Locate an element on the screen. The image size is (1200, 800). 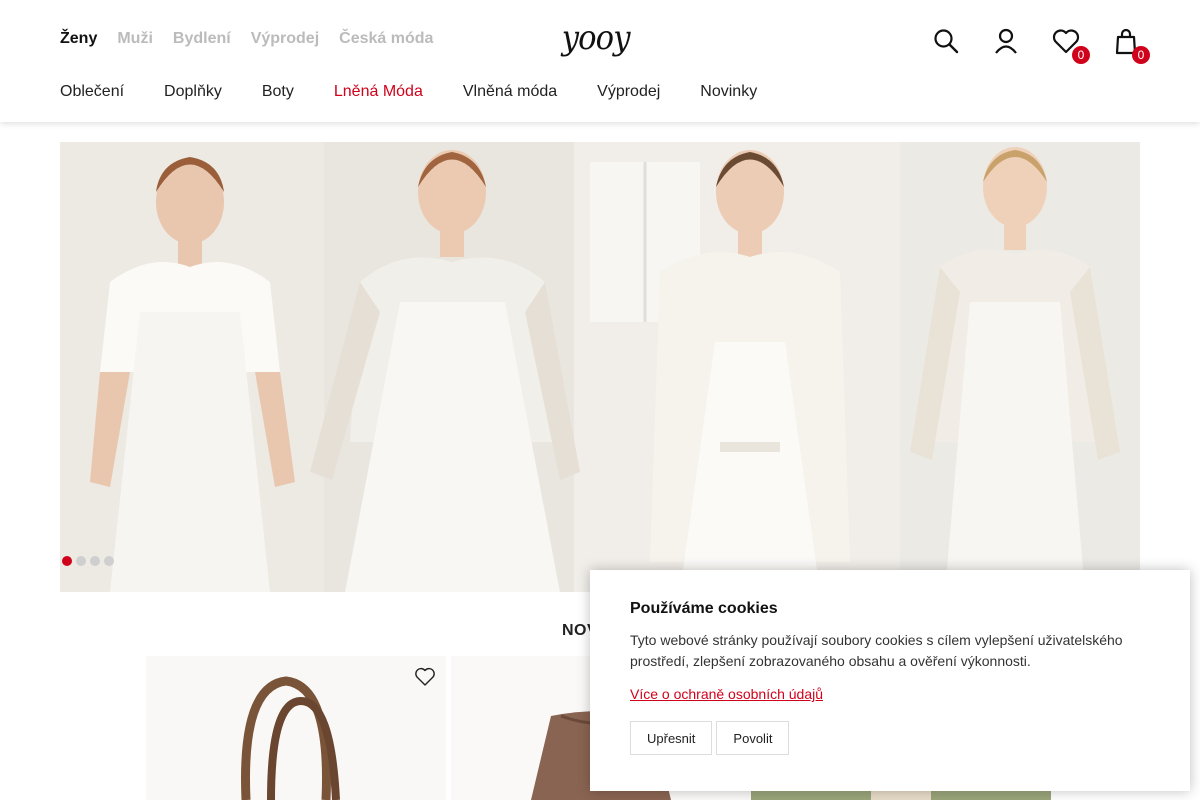
allow-button: Povolit is located at coordinates (753, 738).